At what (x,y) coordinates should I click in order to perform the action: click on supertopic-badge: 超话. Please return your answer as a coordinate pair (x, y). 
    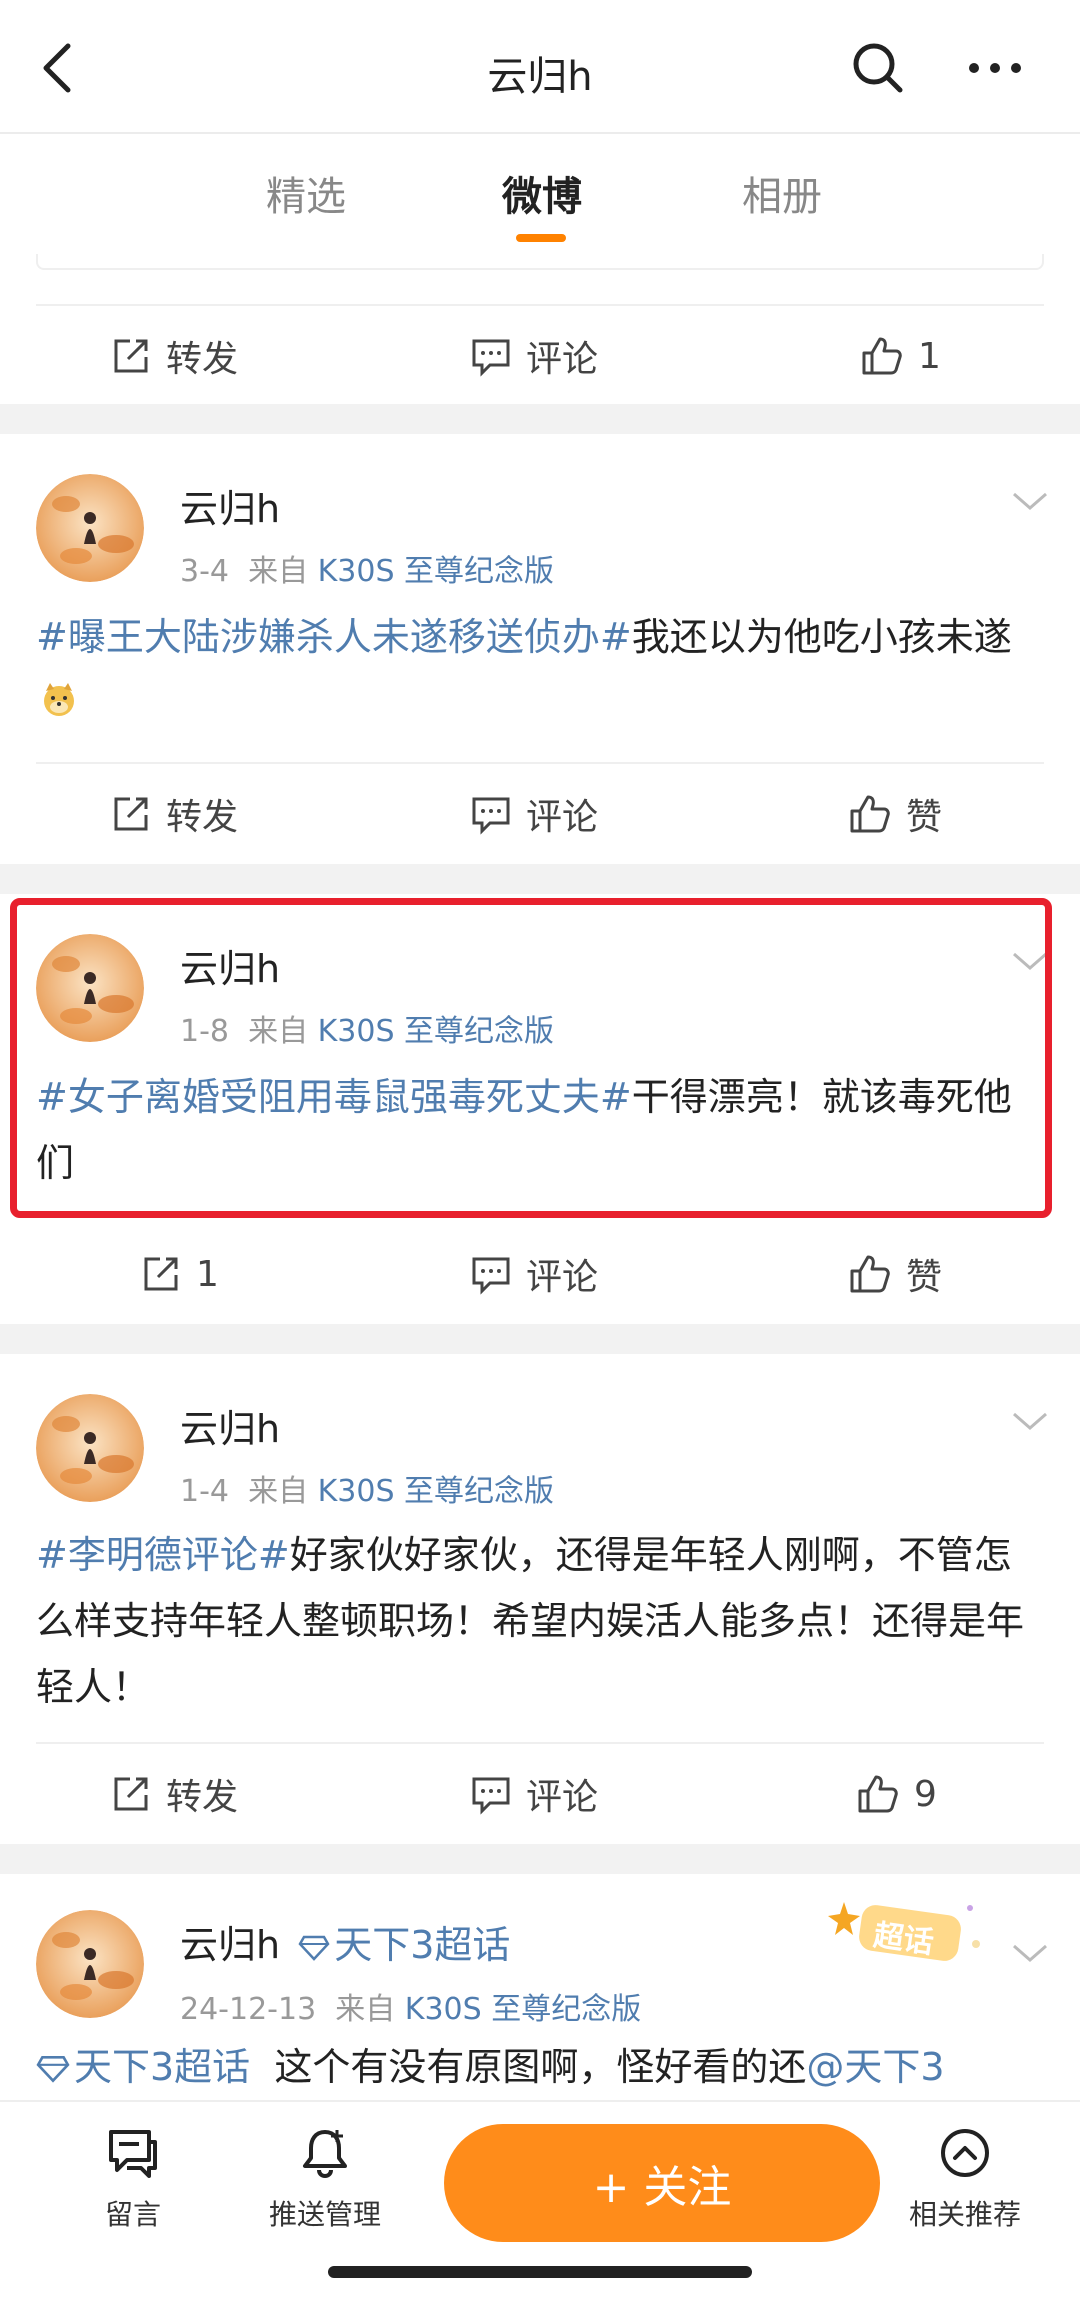
    Looking at the image, I should click on (906, 1931).